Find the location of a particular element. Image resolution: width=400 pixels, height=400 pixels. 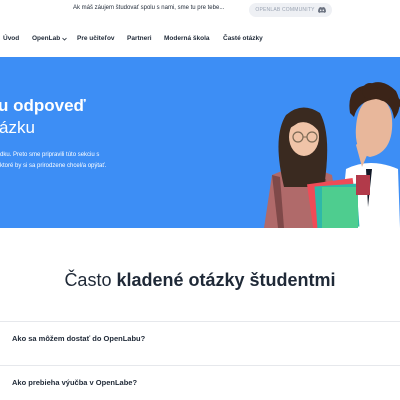

faq-heading-bold: kladené otázky študentmi is located at coordinates (226, 280).